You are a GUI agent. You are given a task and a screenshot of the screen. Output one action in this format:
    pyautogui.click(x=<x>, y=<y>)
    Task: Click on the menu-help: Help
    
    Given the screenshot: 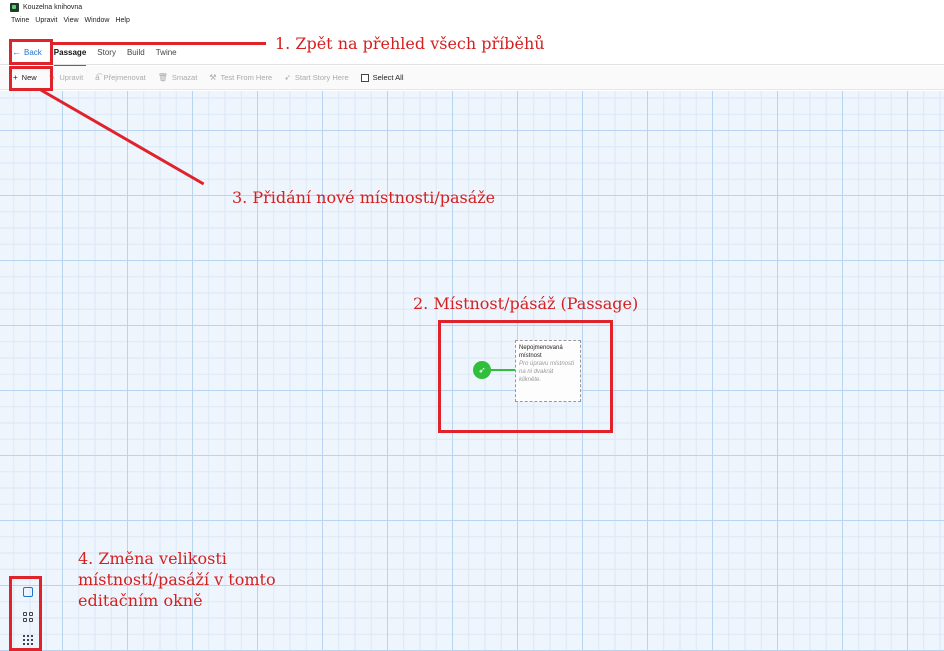 What is the action you would take?
    pyautogui.click(x=122, y=20)
    